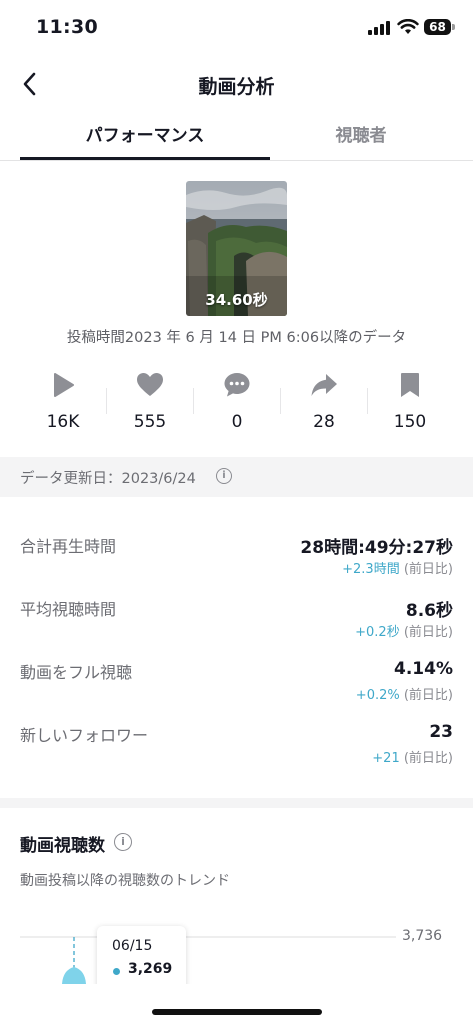 The image size is (473, 1024). I want to click on section-divider, so click(236, 803).